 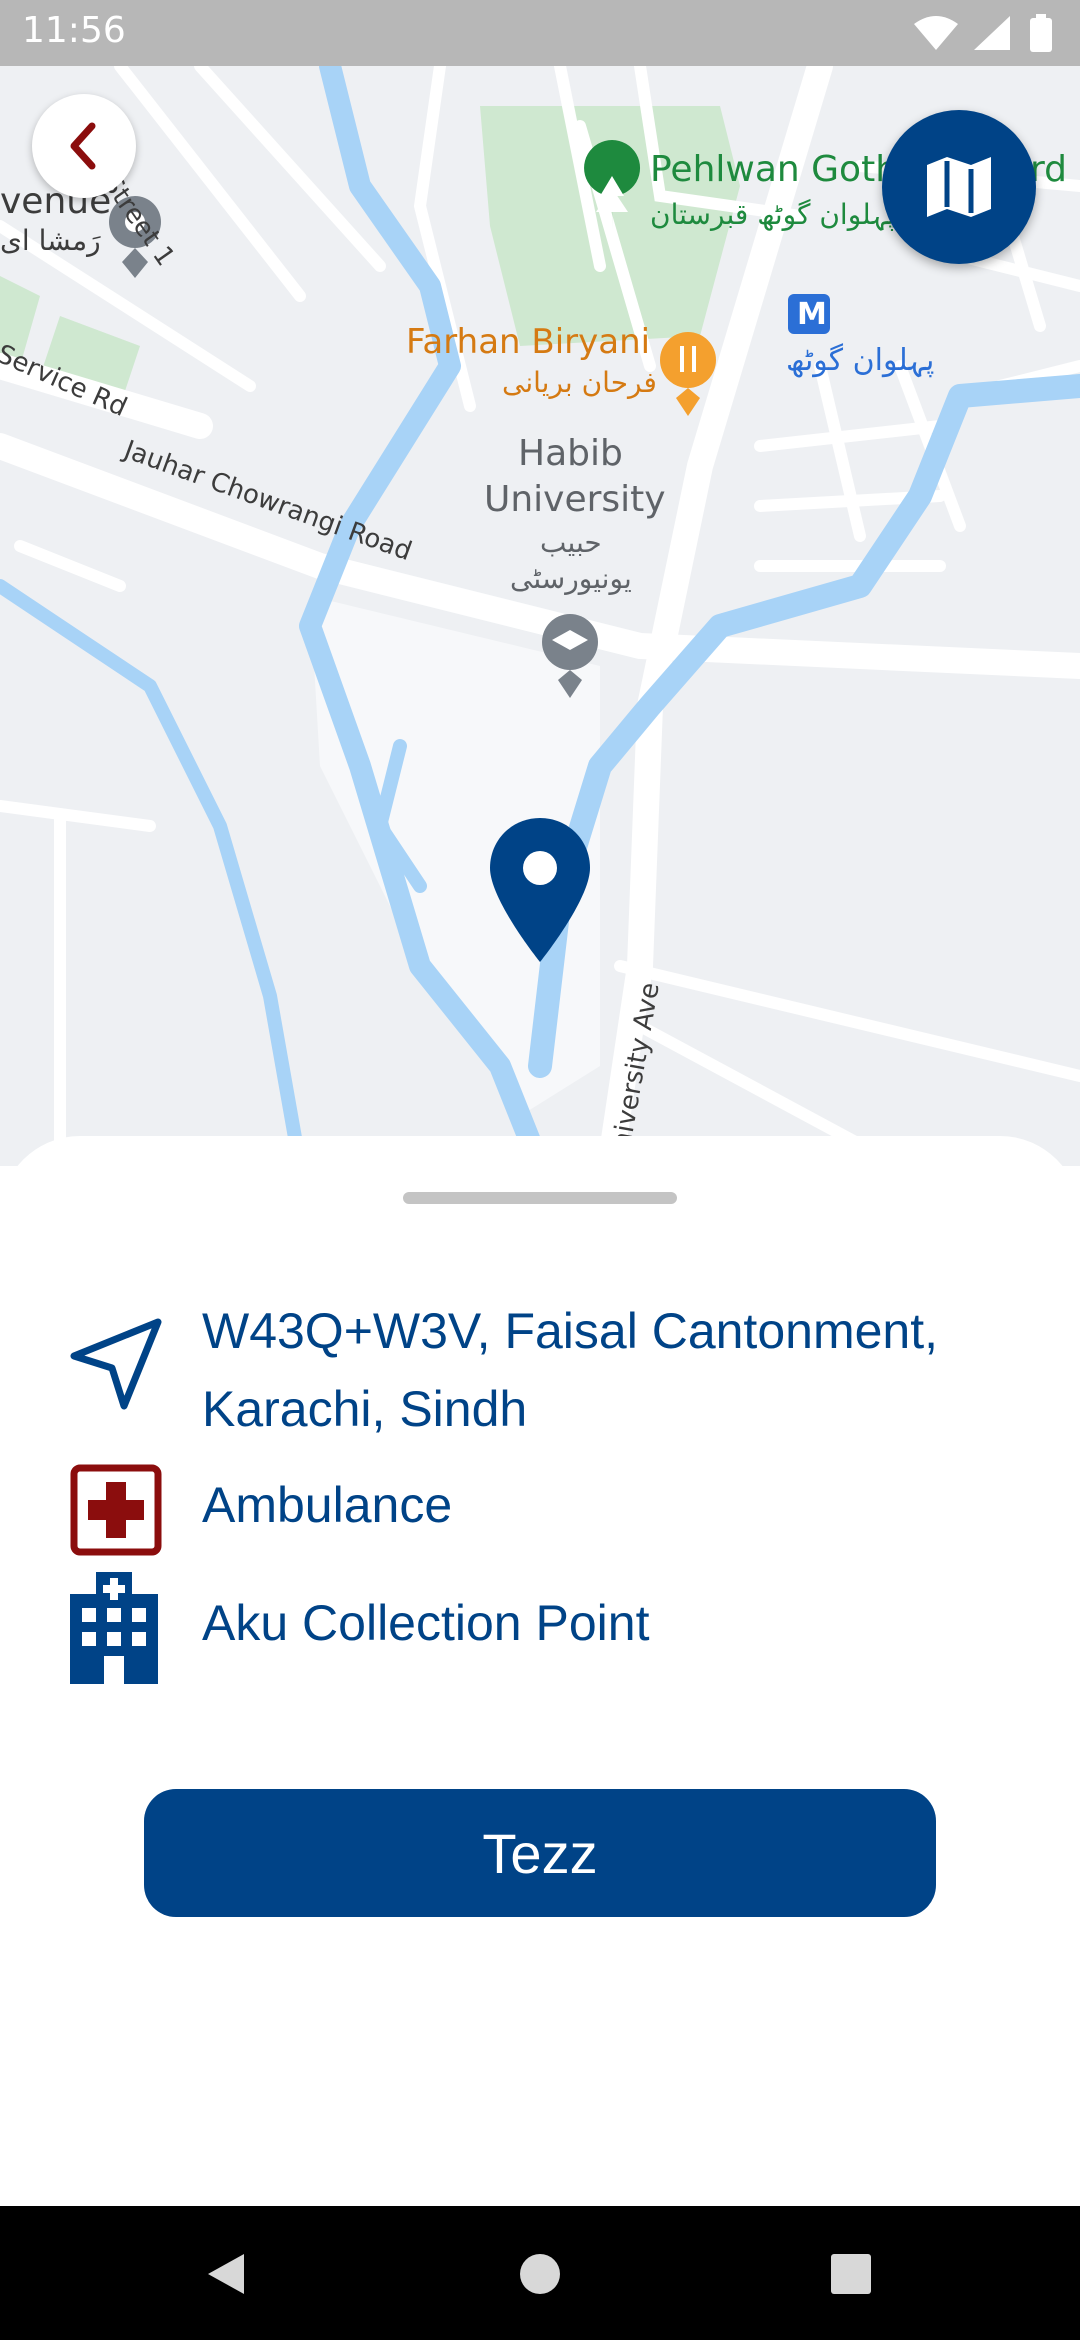 What do you see at coordinates (226, 2274) in the screenshot?
I see `nav-back-icon` at bounding box center [226, 2274].